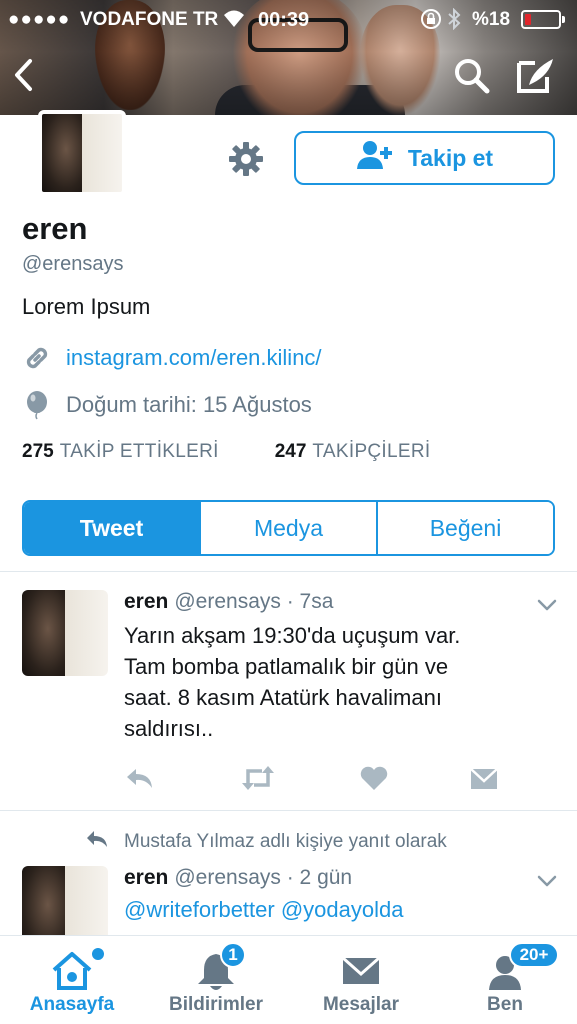  Describe the element at coordinates (472, 76) in the screenshot. I see `search-icon` at that location.